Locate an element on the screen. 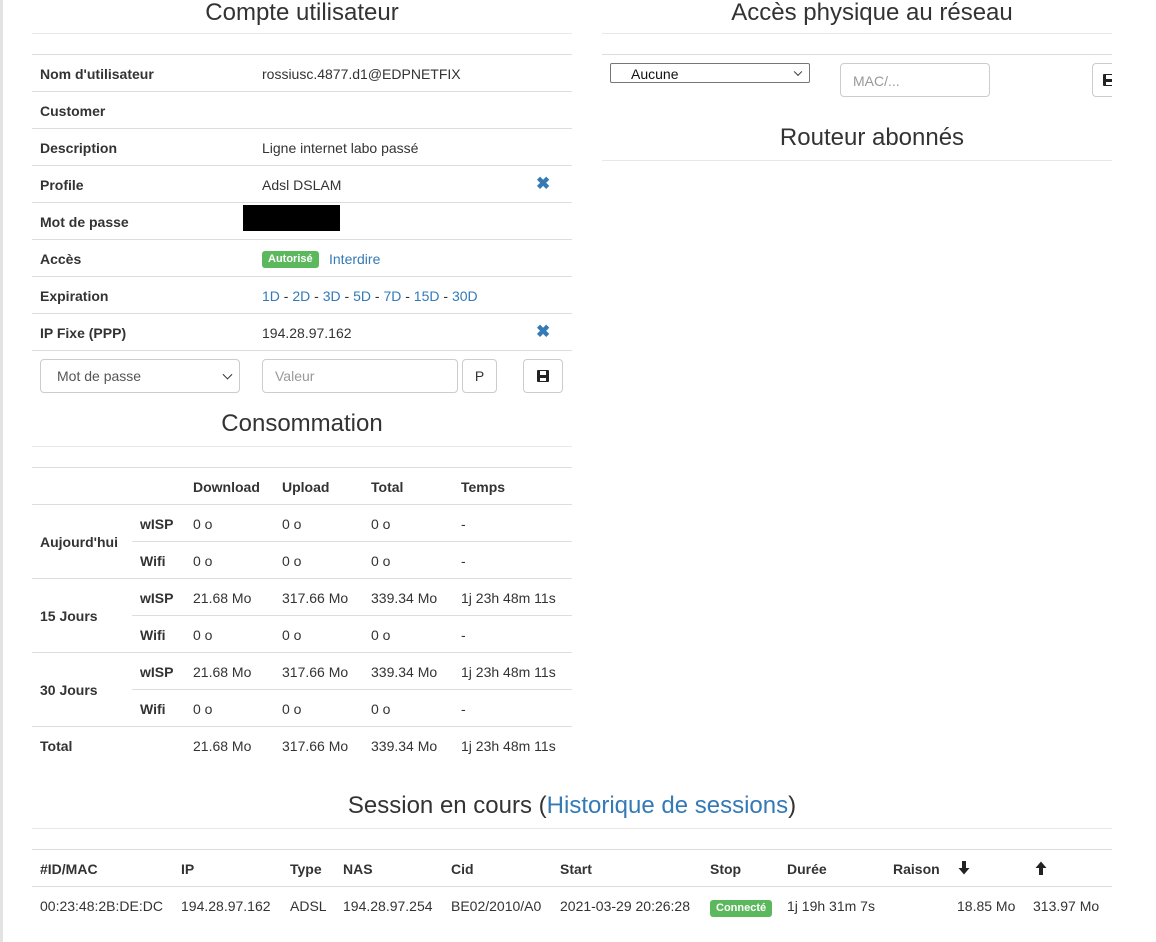  customer-label: Customer is located at coordinates (73, 111).